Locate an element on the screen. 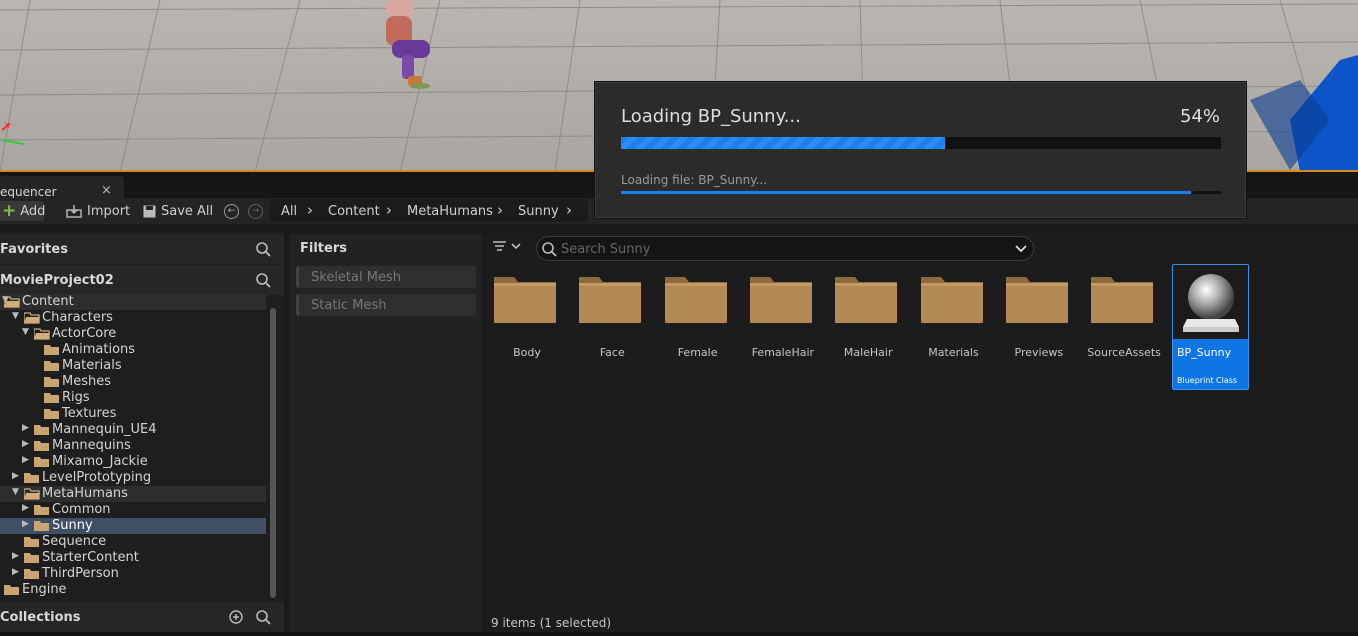 This screenshot has height=636, width=1358. tree-item-startercontent: ▶ StarterContent is located at coordinates (133, 558).